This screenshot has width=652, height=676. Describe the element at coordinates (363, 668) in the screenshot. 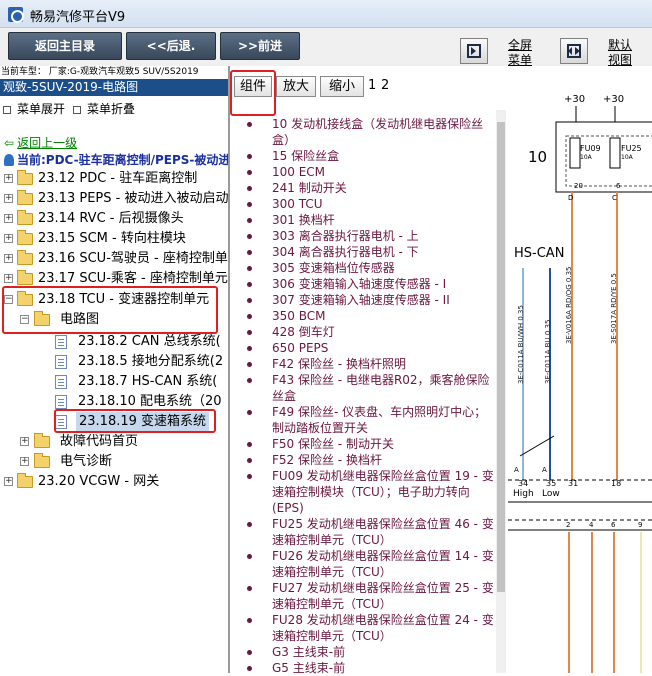

I see `list-item: G5 主线束-前` at that location.